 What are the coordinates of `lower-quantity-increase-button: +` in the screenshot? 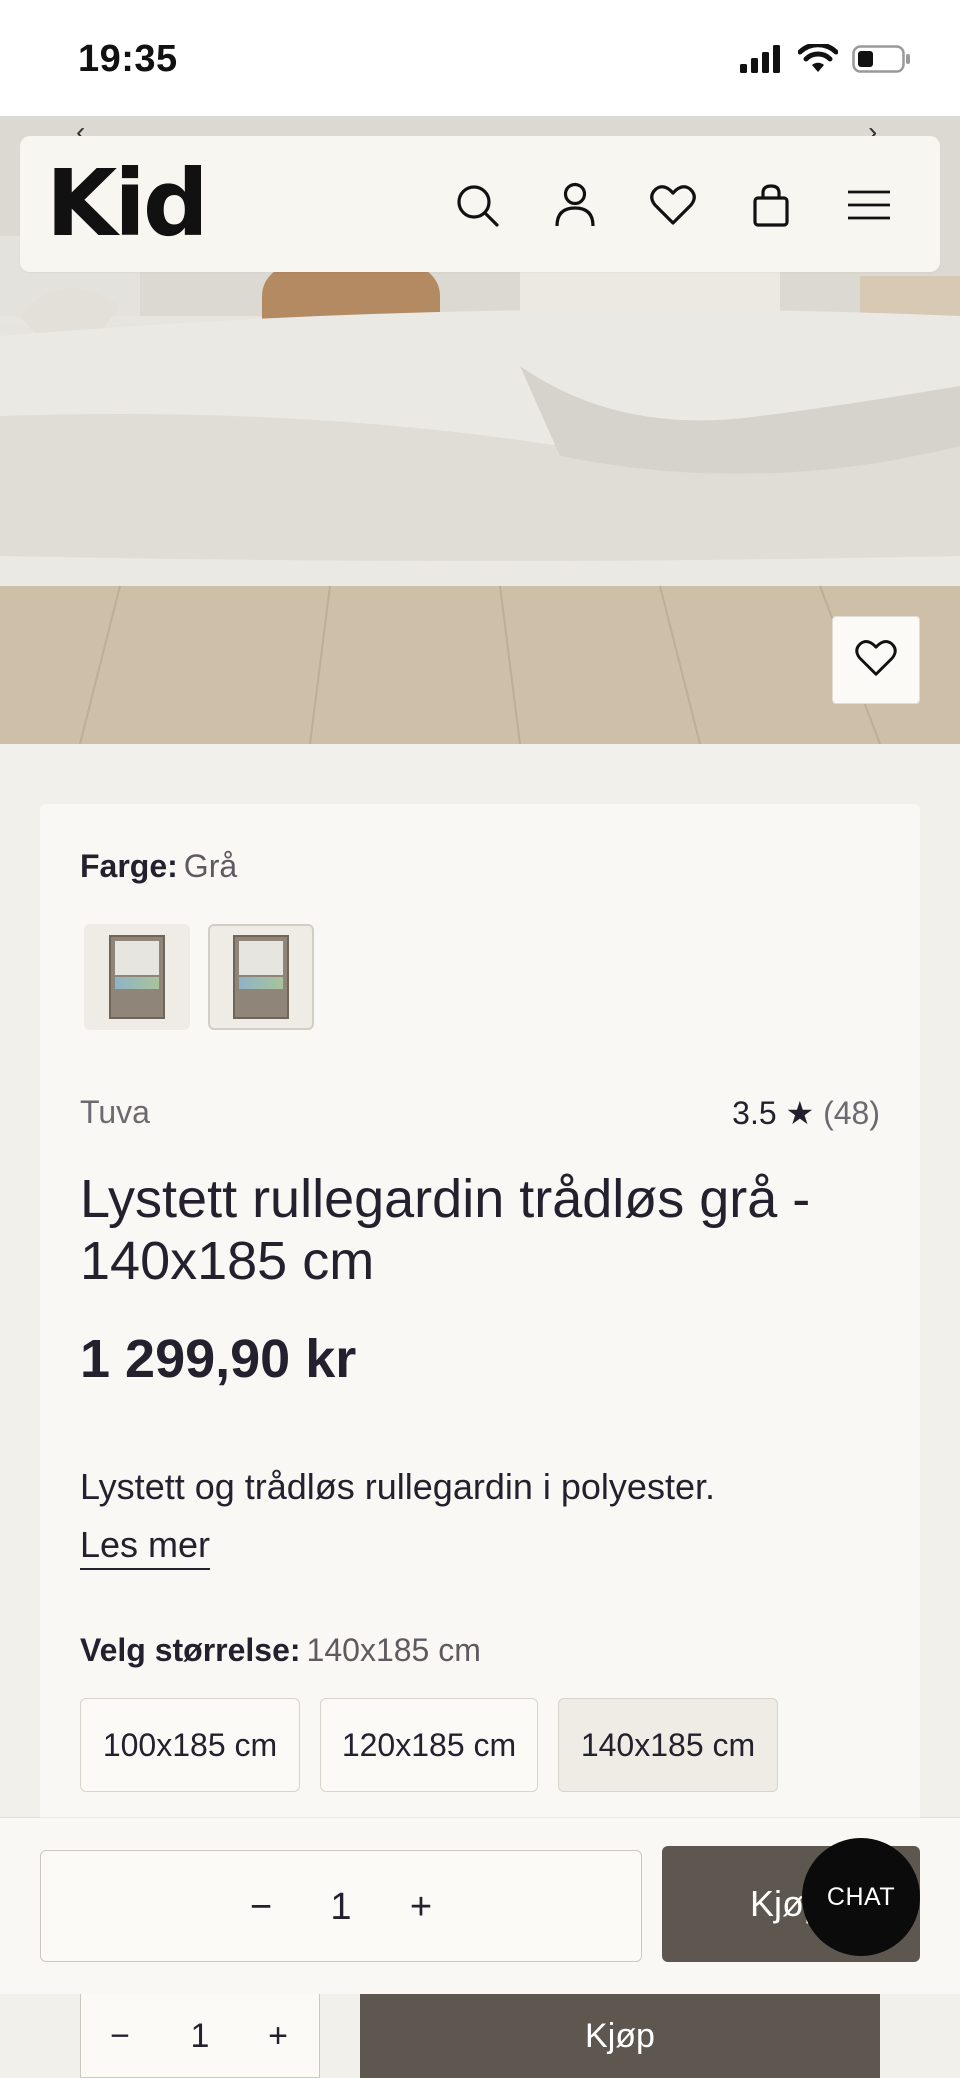 It's located at (278, 2036).